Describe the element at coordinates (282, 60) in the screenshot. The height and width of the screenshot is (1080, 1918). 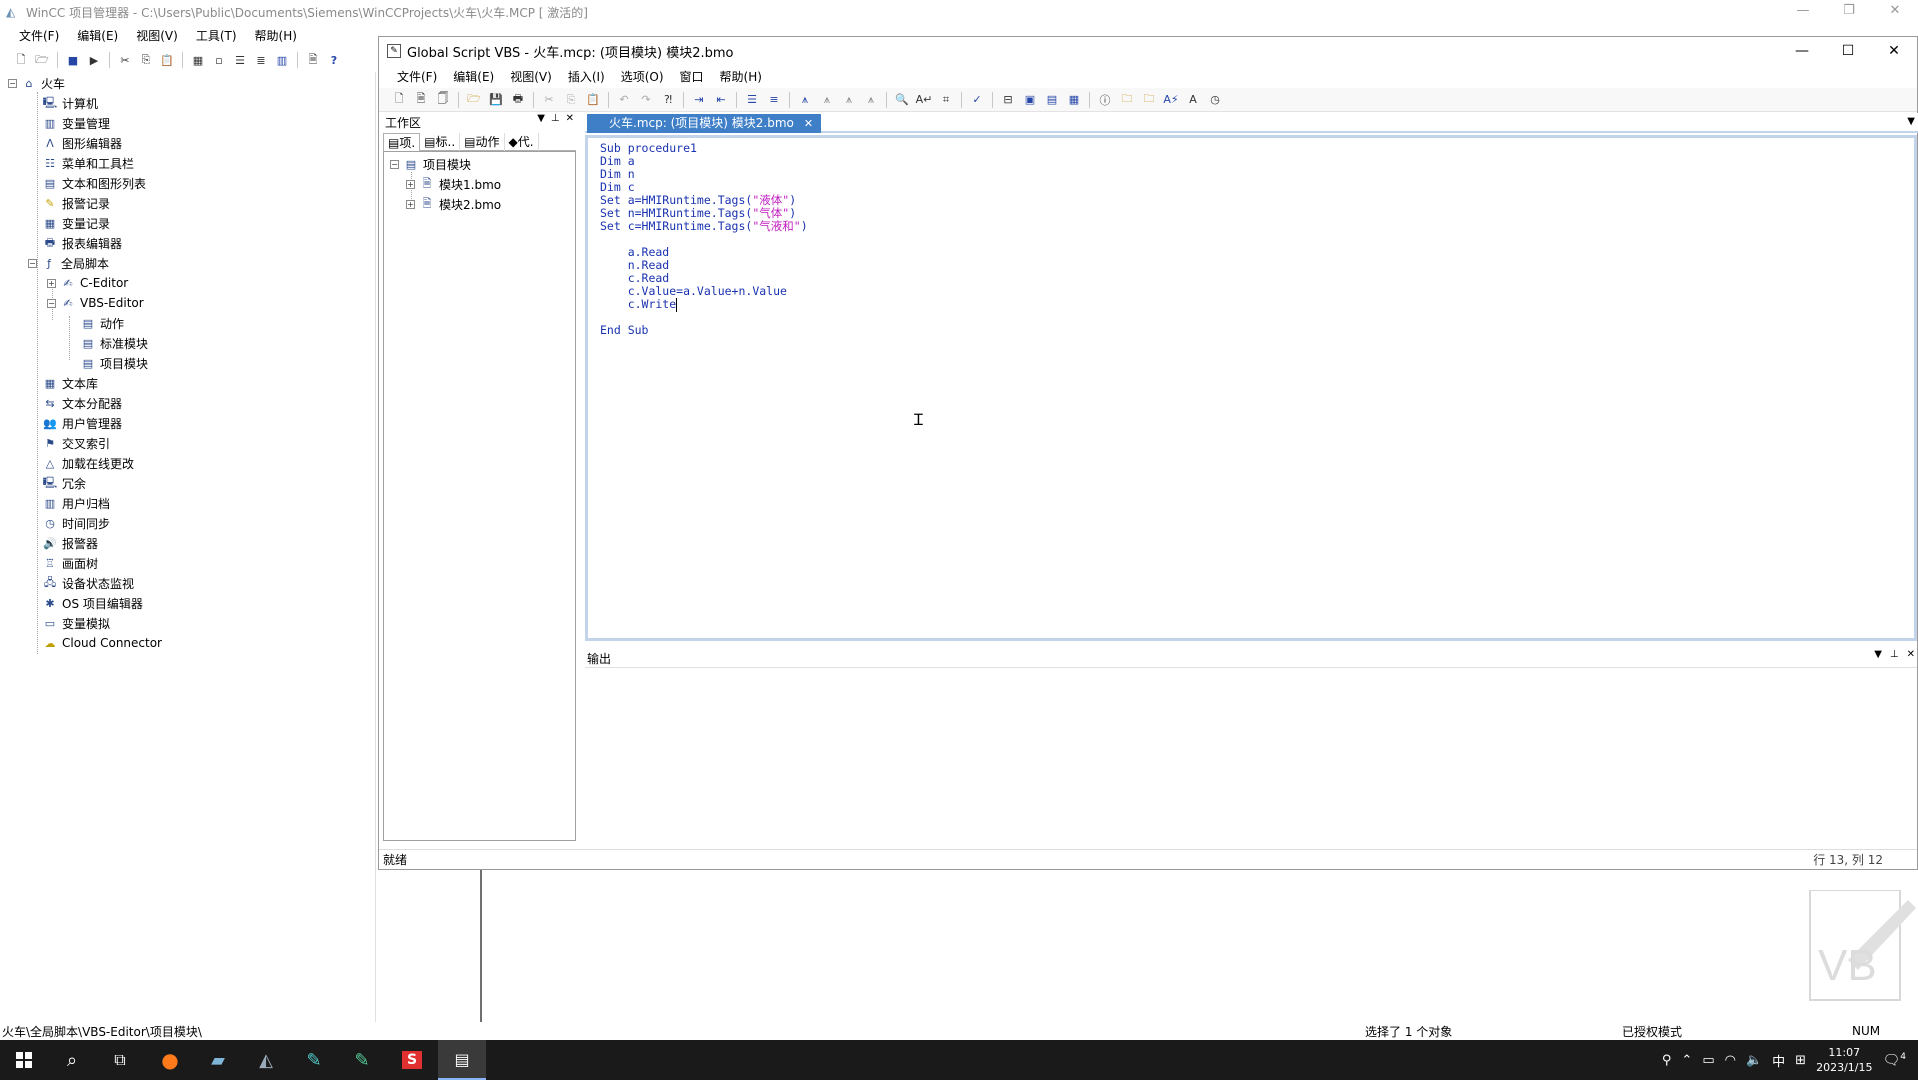
I see `grid-view-icon: ▥` at that location.